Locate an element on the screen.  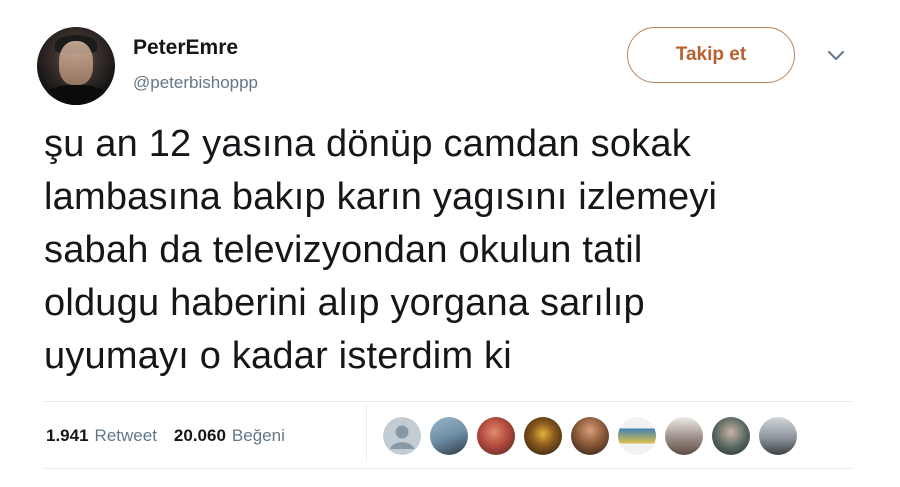
display-name: PeterEmre is located at coordinates (185, 48).